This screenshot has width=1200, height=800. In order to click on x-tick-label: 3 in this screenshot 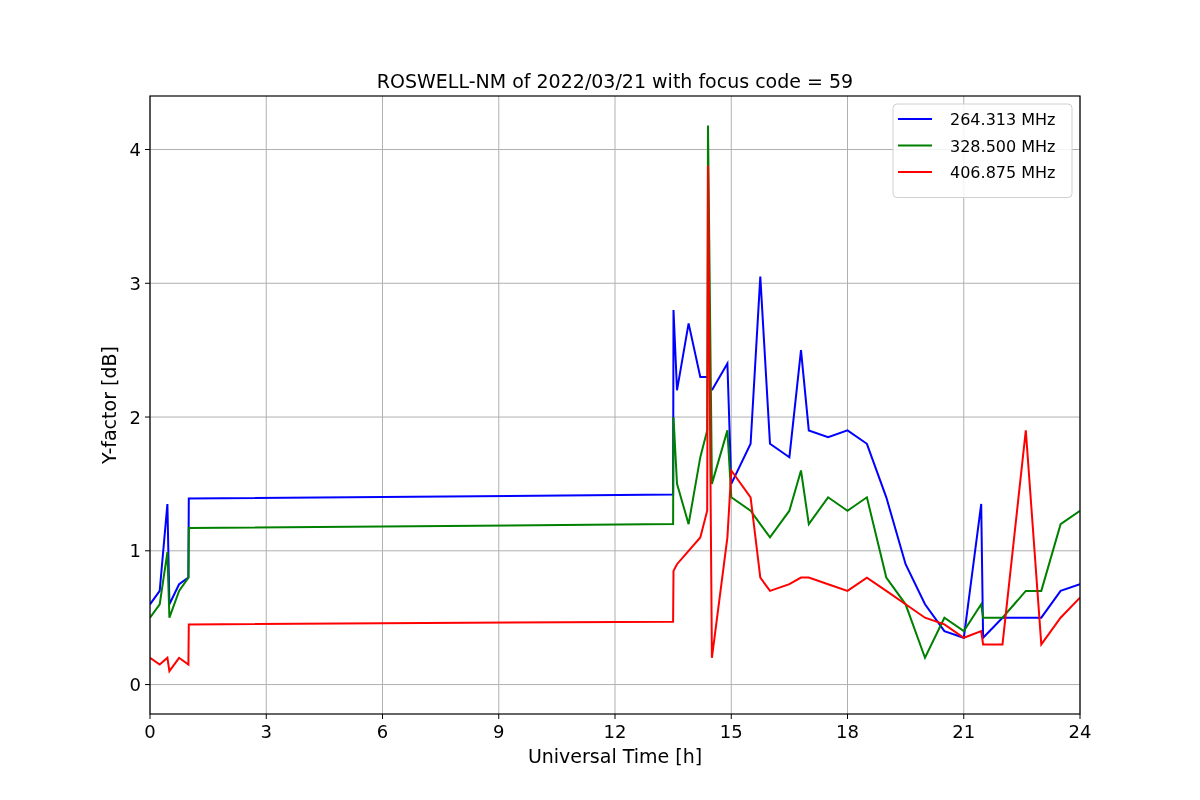, I will do `click(266, 731)`.